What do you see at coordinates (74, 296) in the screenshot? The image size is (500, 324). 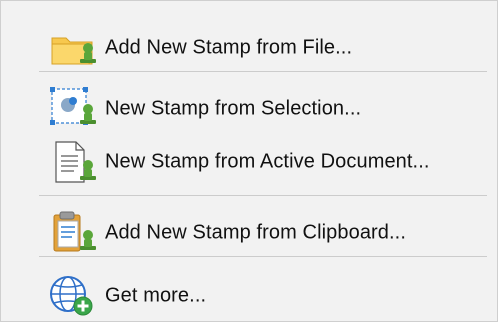 I see `globe-add-icon` at bounding box center [74, 296].